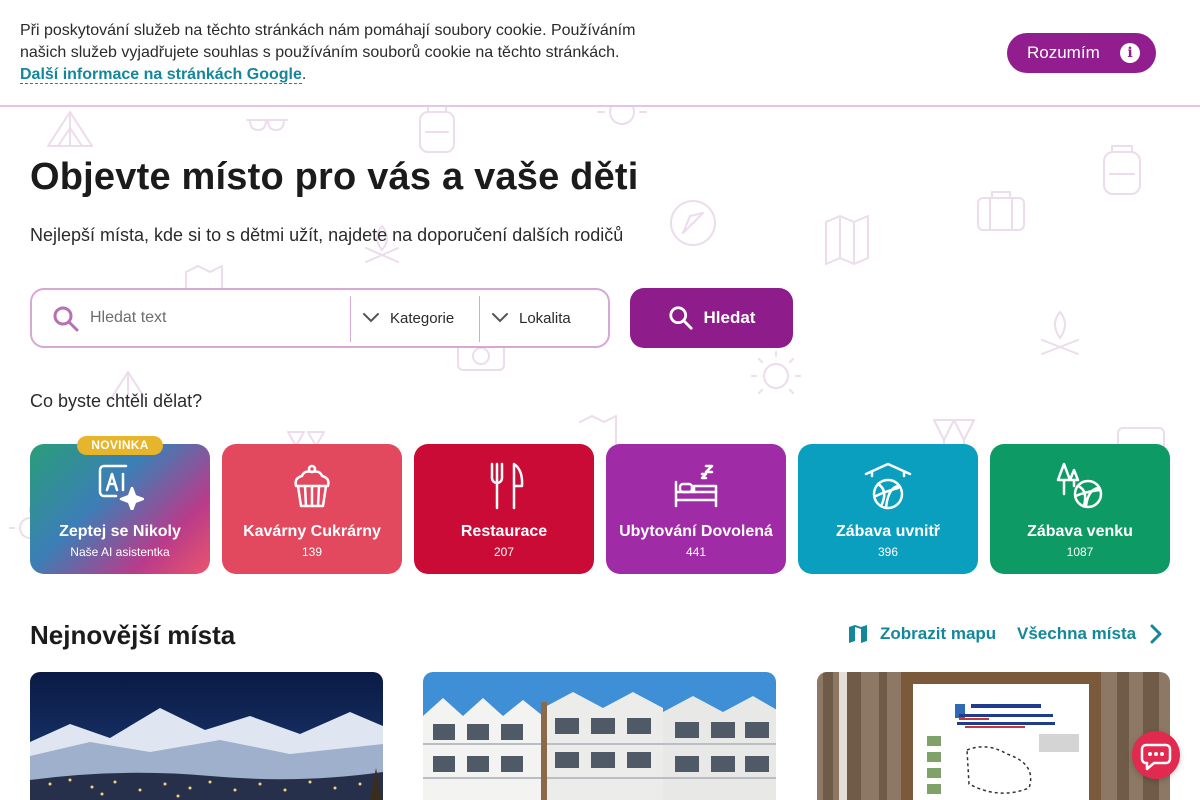 This screenshot has height=800, width=1200. Describe the element at coordinates (312, 486) in the screenshot. I see `cupcake-icon` at that location.